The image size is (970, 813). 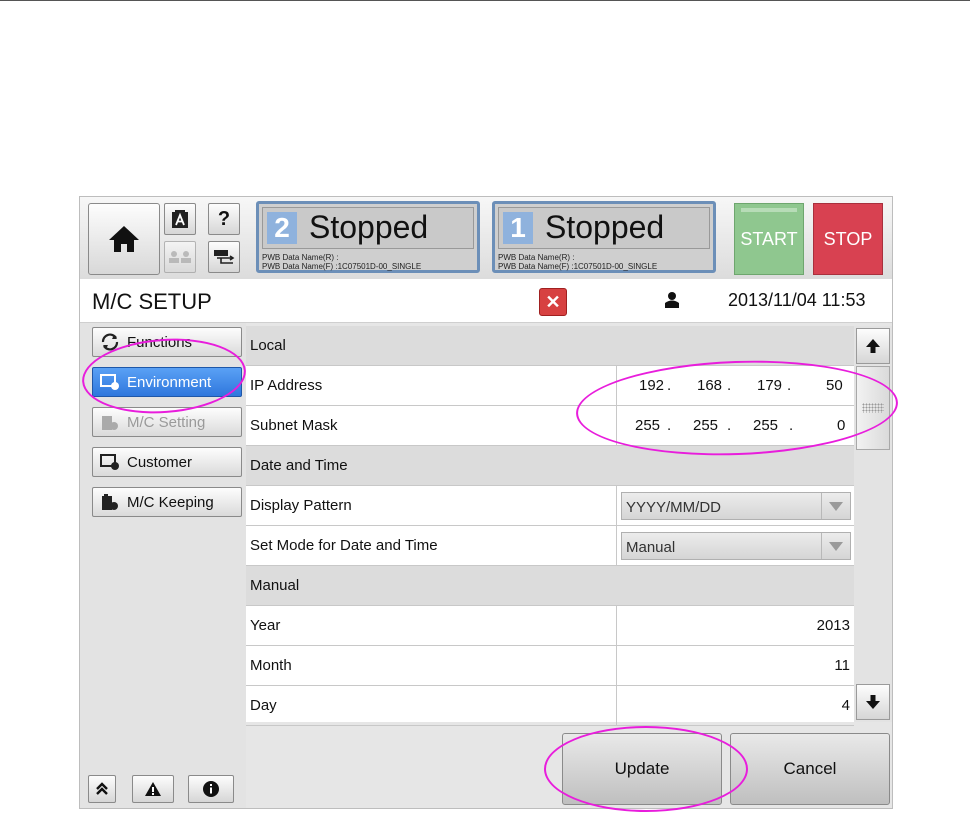 I want to click on row-set-mode: Set Mode for Date and Time Manual, so click(x=550, y=546).